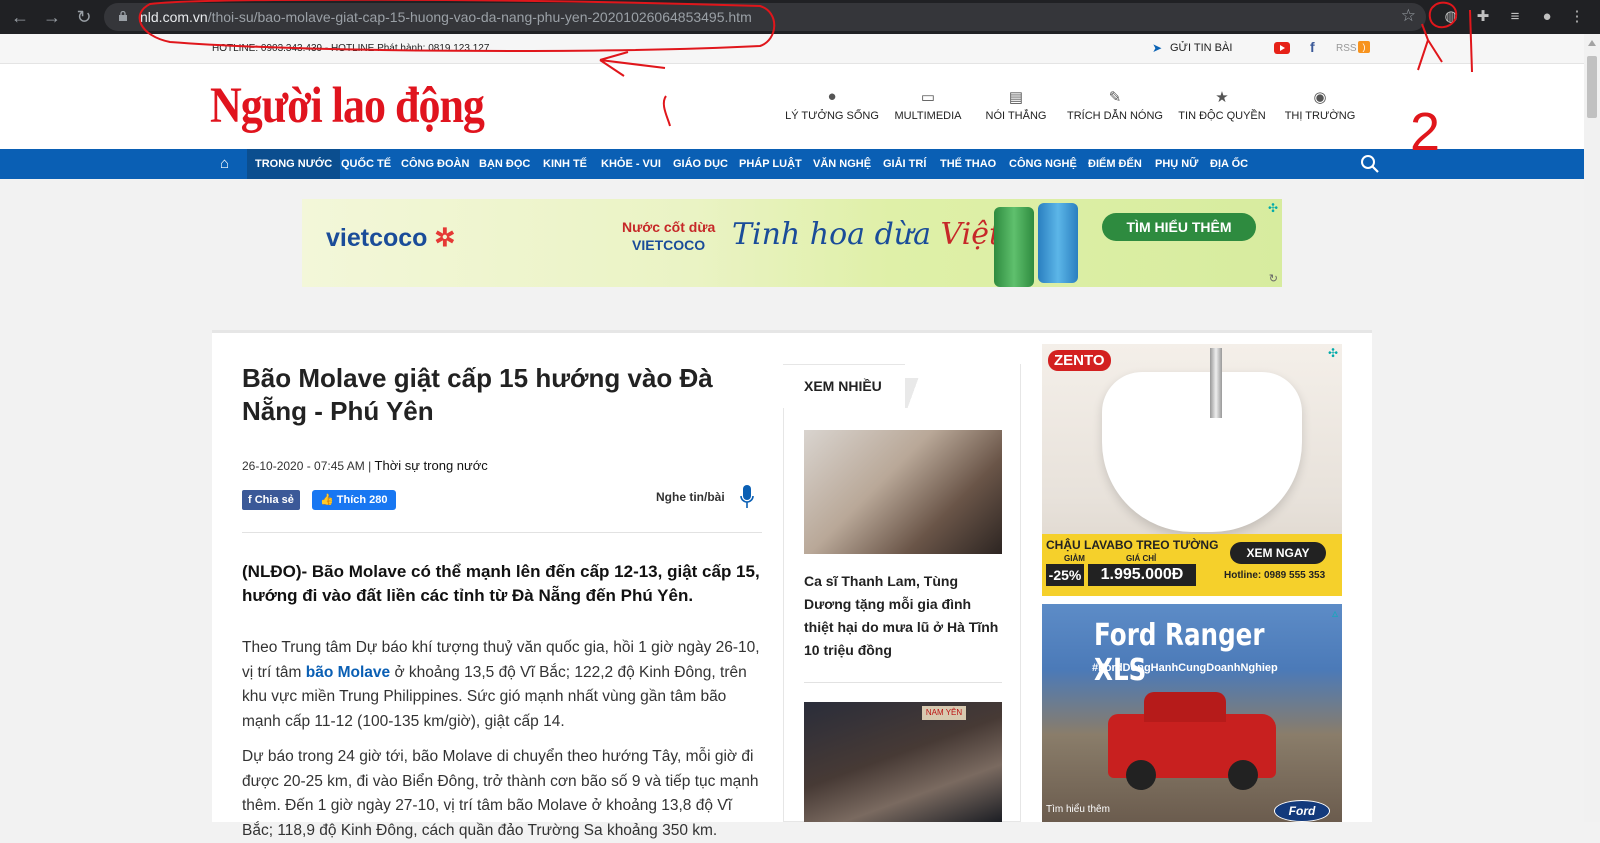  Describe the element at coordinates (1592, 428) in the screenshot. I see `page-scrollbar` at that location.